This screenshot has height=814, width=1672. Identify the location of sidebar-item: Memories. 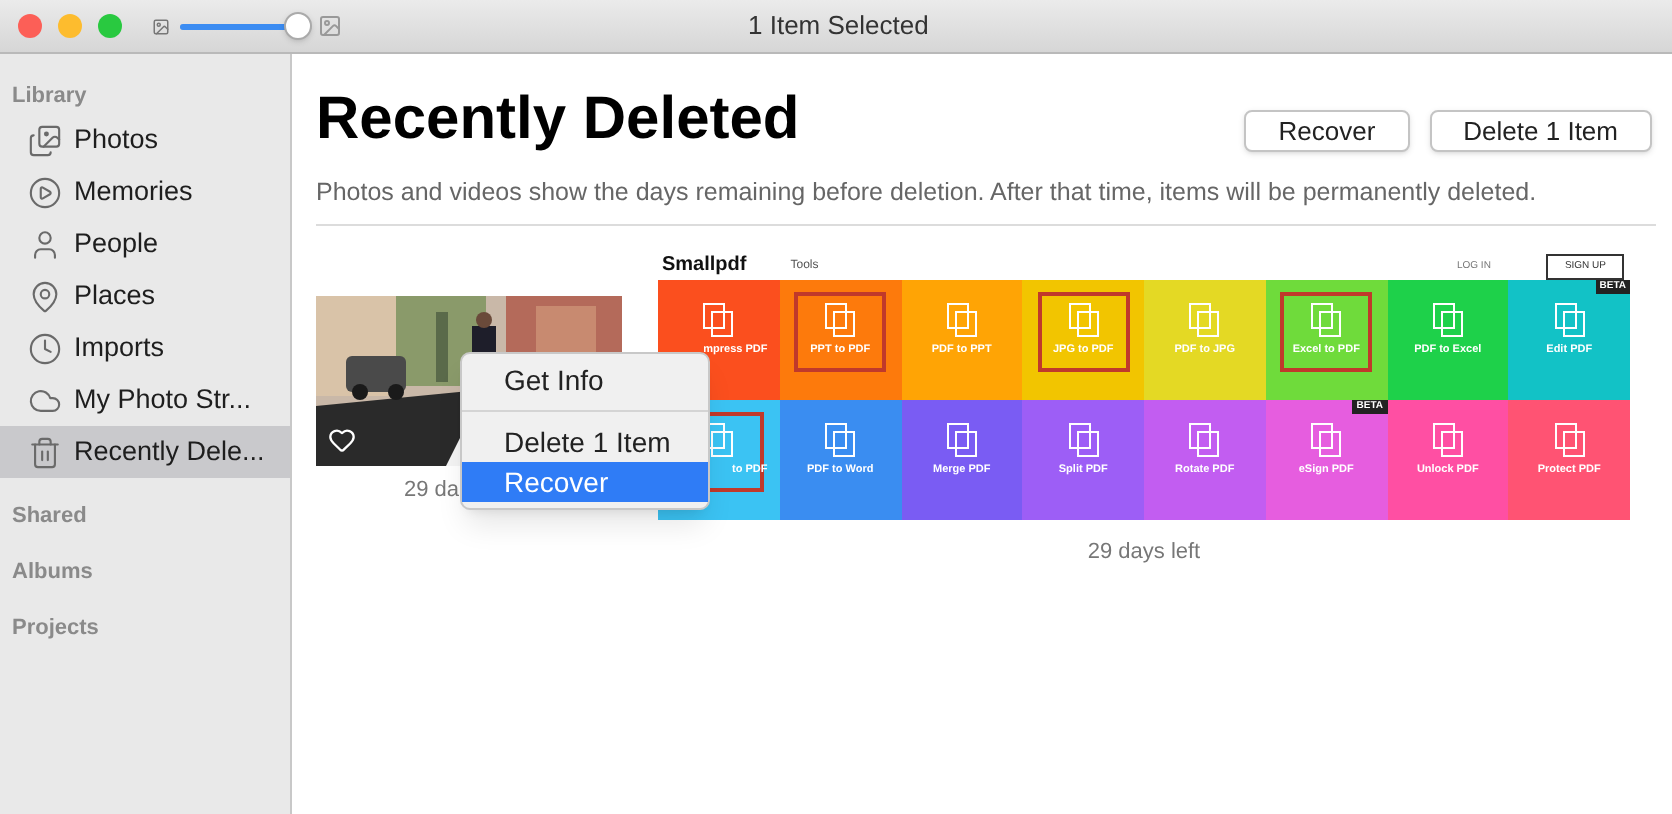
(145, 192).